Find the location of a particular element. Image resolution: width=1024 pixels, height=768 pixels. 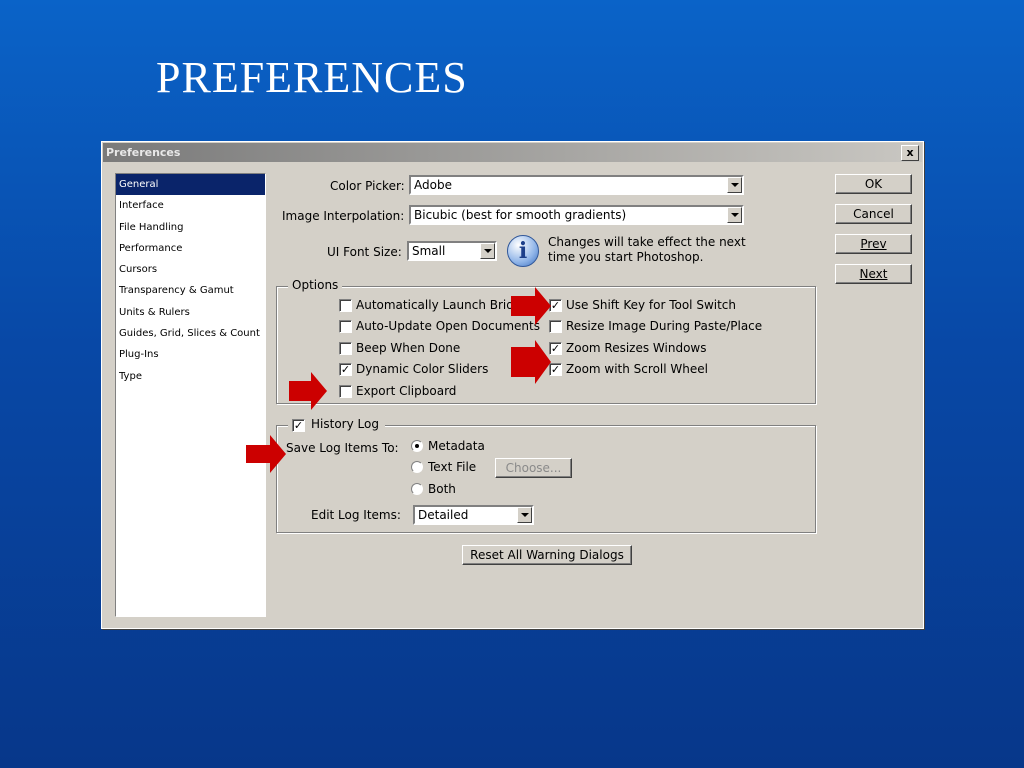

beep-when-done-label: Beep When Done is located at coordinates (408, 348).